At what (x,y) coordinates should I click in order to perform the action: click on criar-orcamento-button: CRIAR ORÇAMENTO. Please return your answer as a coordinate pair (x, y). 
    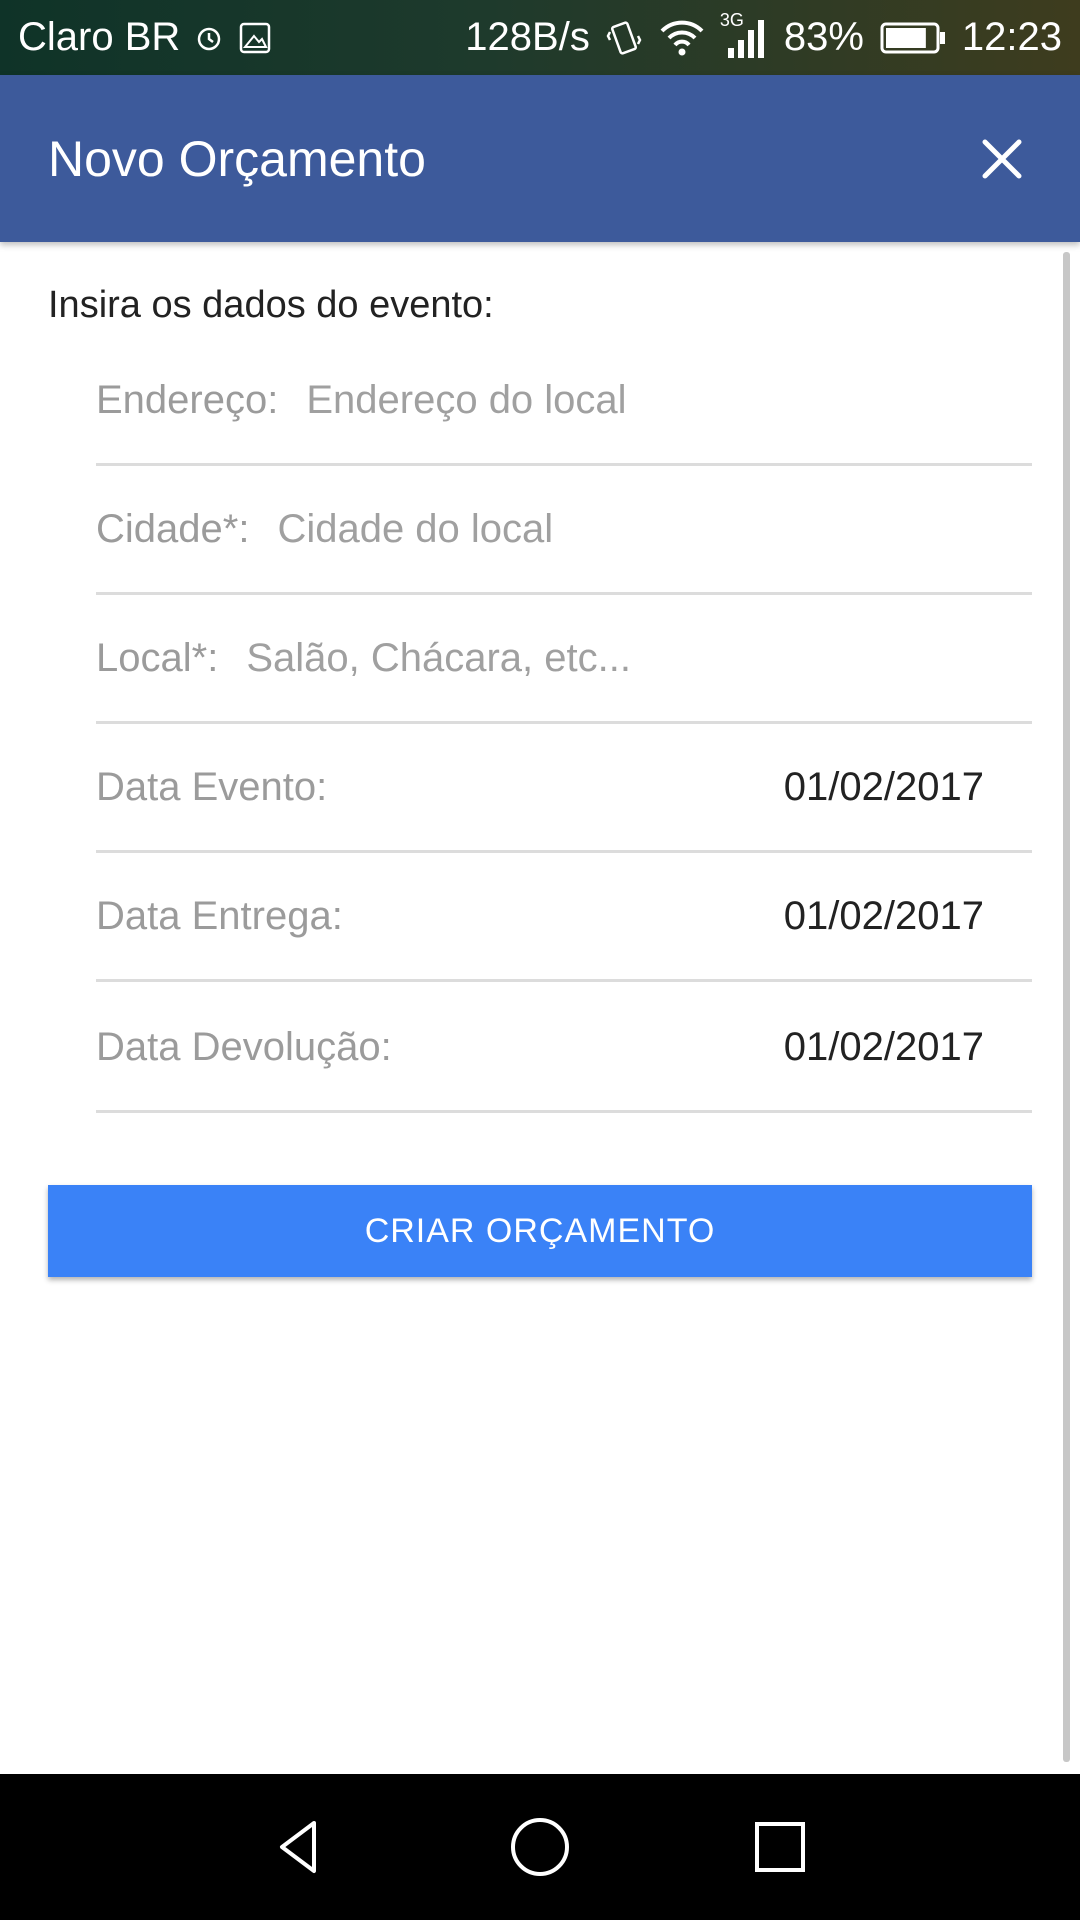
    Looking at the image, I should click on (540, 1231).